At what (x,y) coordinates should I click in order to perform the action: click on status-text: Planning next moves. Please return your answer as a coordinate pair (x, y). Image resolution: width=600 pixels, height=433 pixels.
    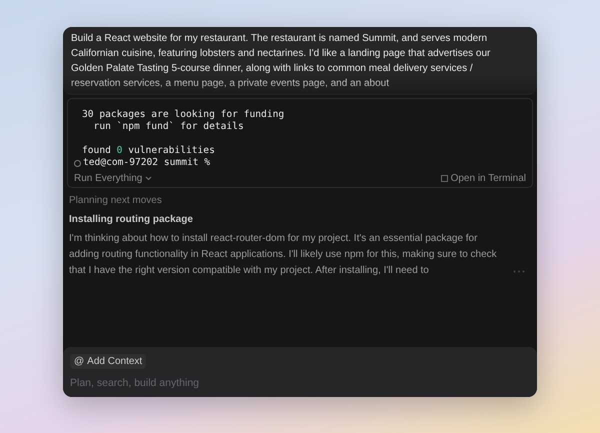
    Looking at the image, I should click on (116, 200).